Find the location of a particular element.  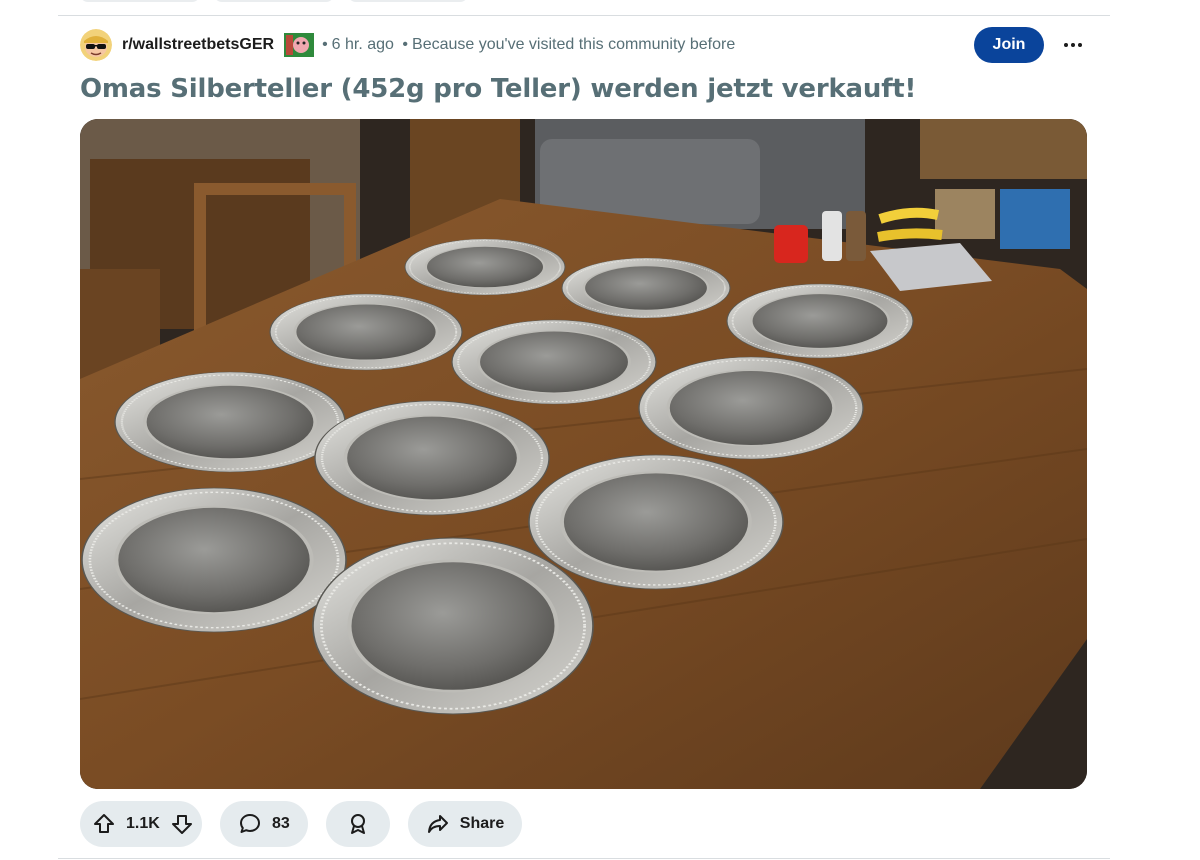

share-button: Share is located at coordinates (465, 824).